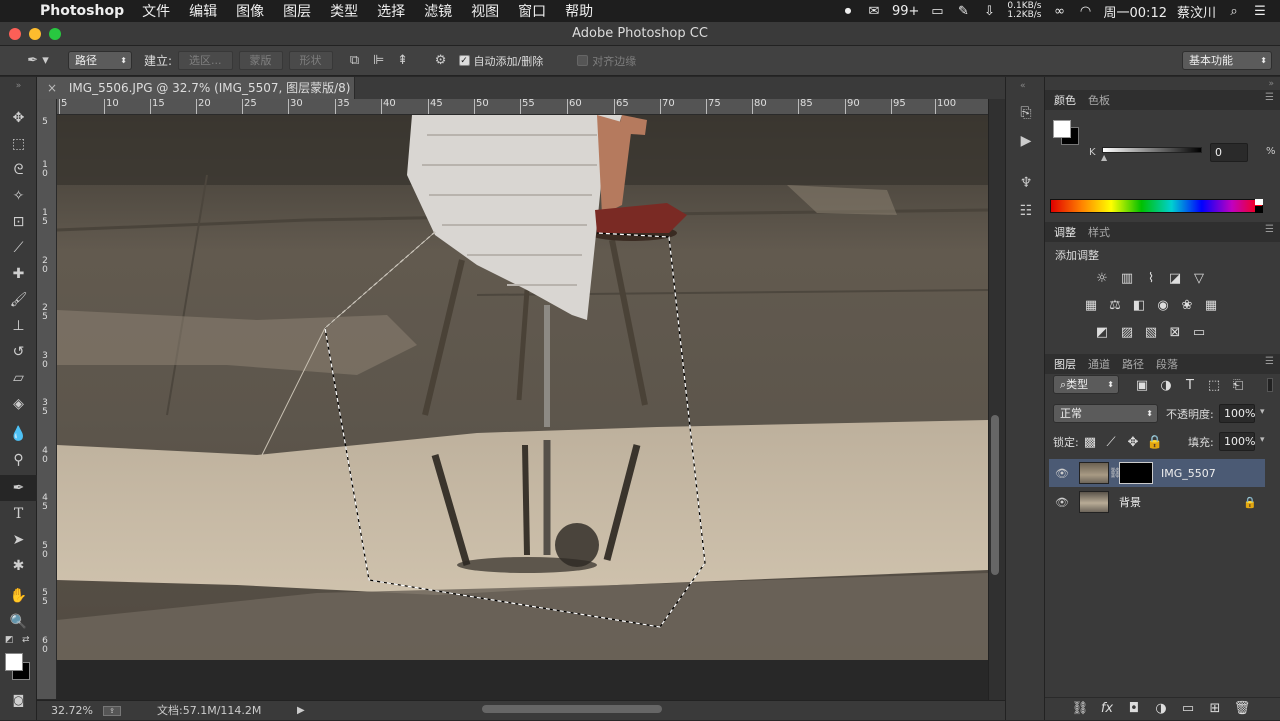 This screenshot has width=1280, height=721. I want to click on lock-all-icon: 🔒, so click(1155, 442).